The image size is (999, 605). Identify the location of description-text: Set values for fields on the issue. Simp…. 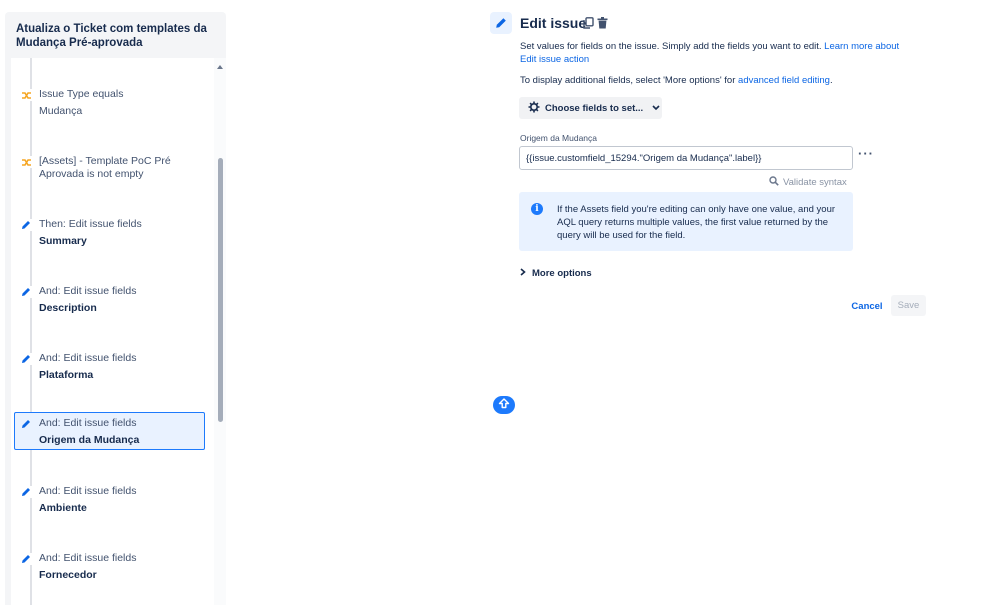
(671, 46).